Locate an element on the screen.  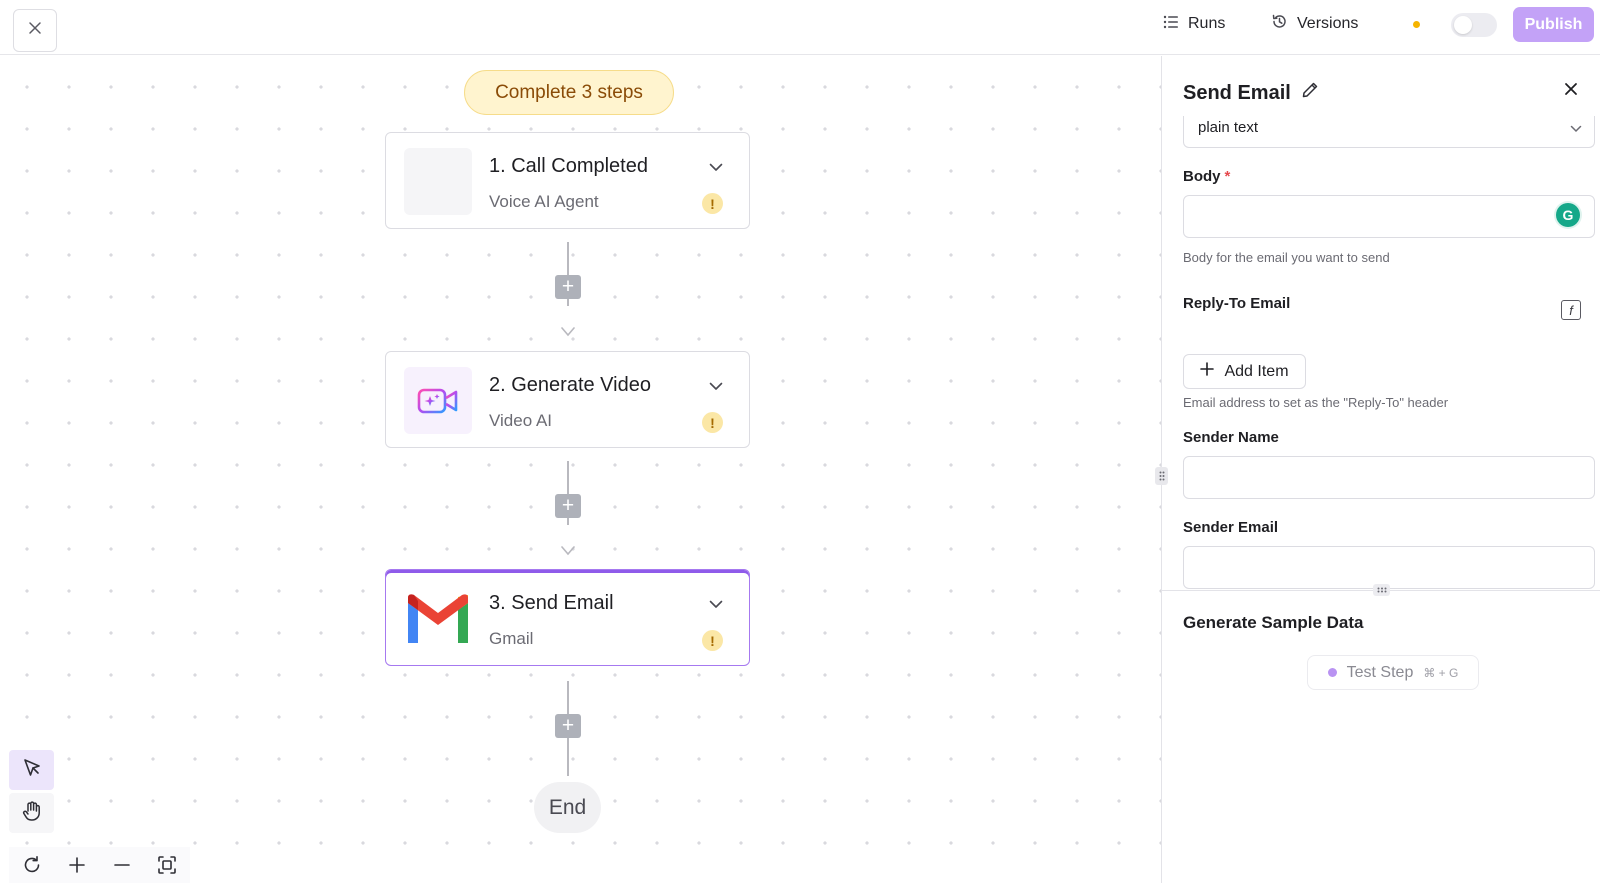
history-icon is located at coordinates (1279, 24).